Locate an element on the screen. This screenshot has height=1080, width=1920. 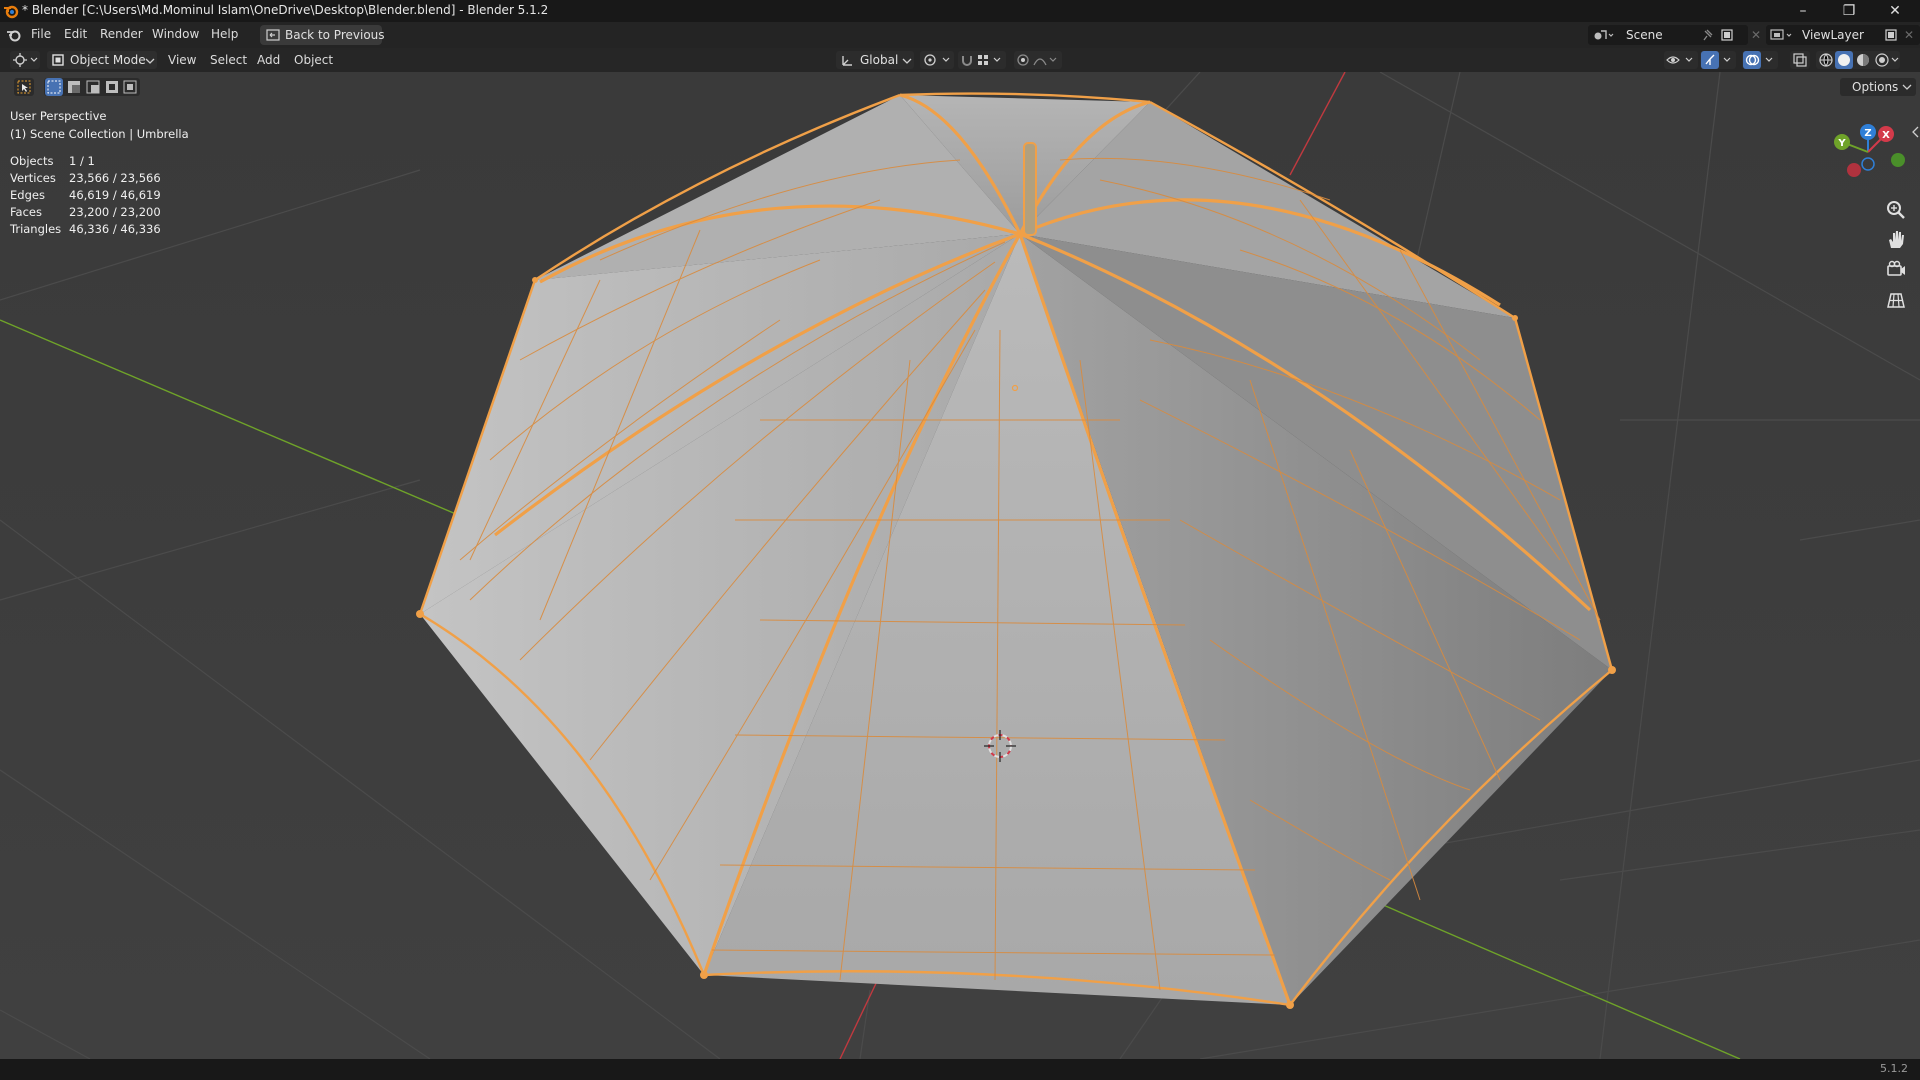
overlay-toggle-group is located at coordinates (1760, 60).